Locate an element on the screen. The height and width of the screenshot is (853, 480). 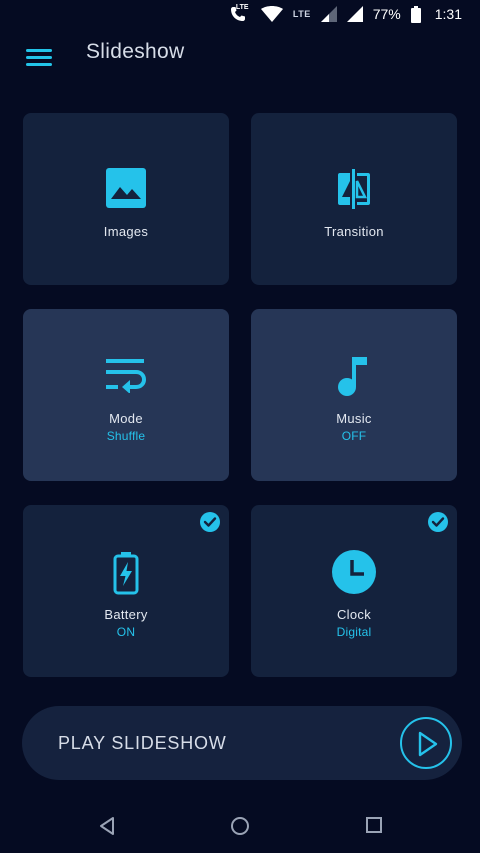
status-bar: LTE LTE 77% 1:31 is located at coordinates (240, 14).